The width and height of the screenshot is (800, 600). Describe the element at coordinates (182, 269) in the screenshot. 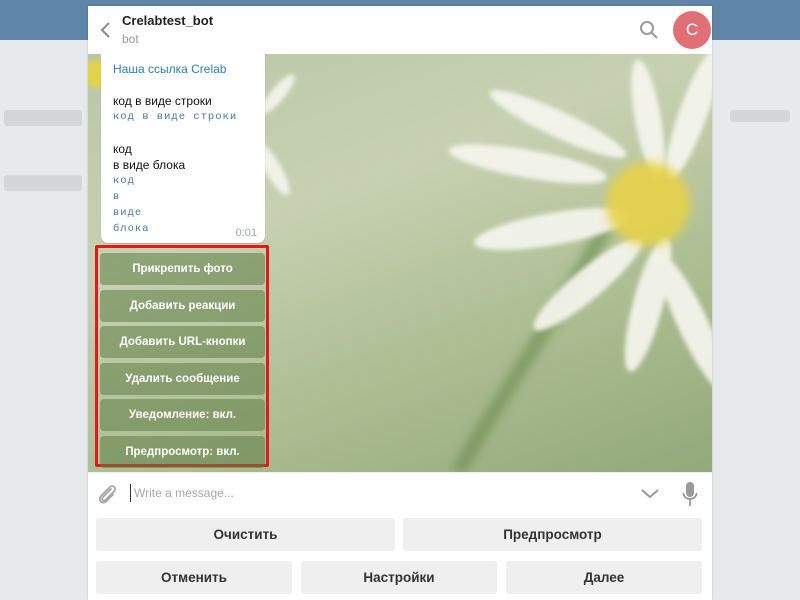

I see `inline-button-attach-photo: Прикрепить фото` at that location.